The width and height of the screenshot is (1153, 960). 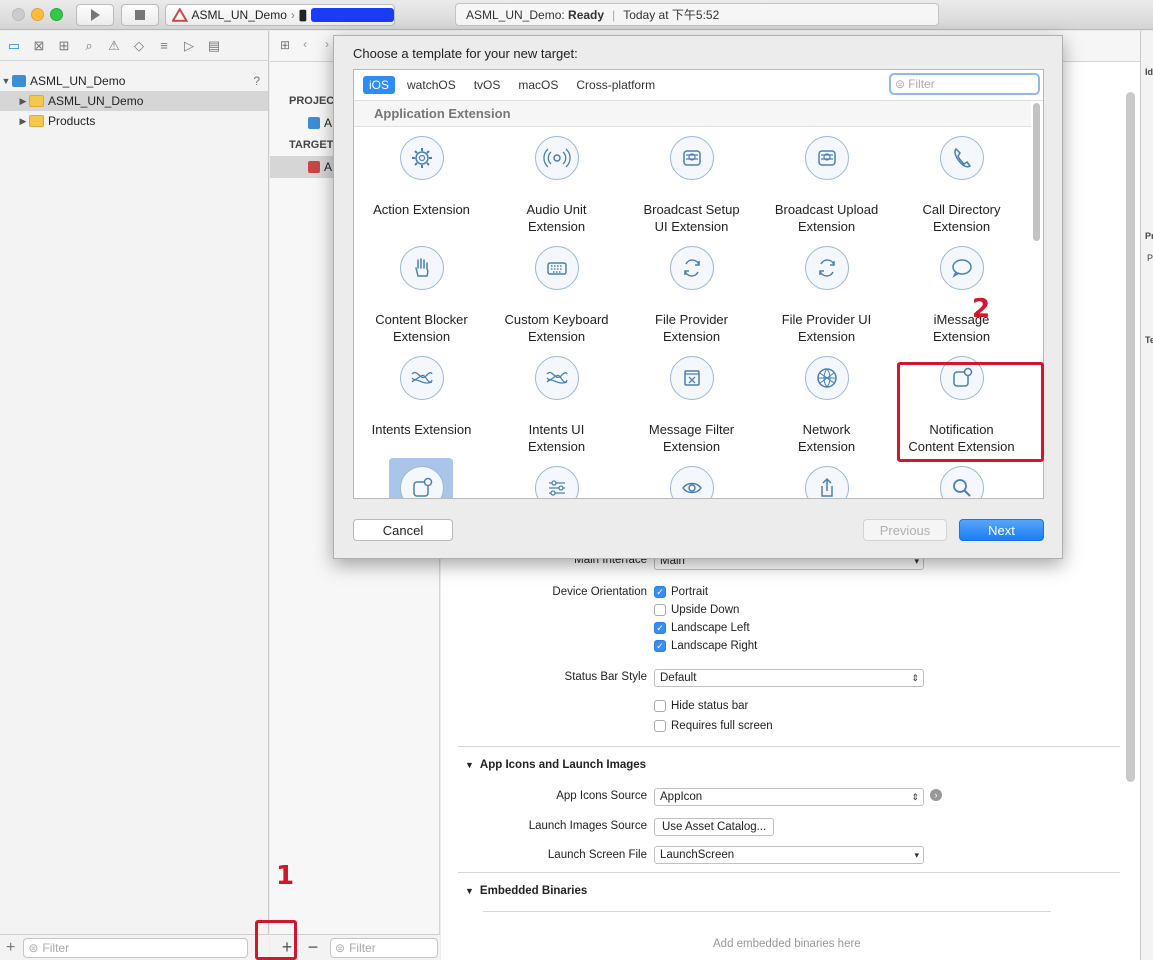 What do you see at coordinates (89, 46) in the screenshot?
I see `search-icon: ⌕` at bounding box center [89, 46].